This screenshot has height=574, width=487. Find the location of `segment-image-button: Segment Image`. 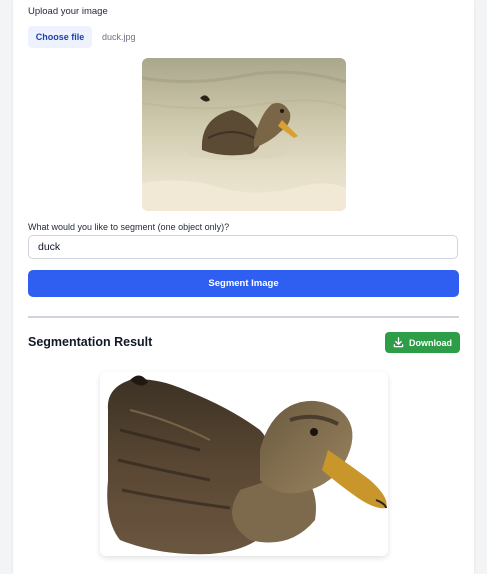

segment-image-button: Segment Image is located at coordinates (243, 283).